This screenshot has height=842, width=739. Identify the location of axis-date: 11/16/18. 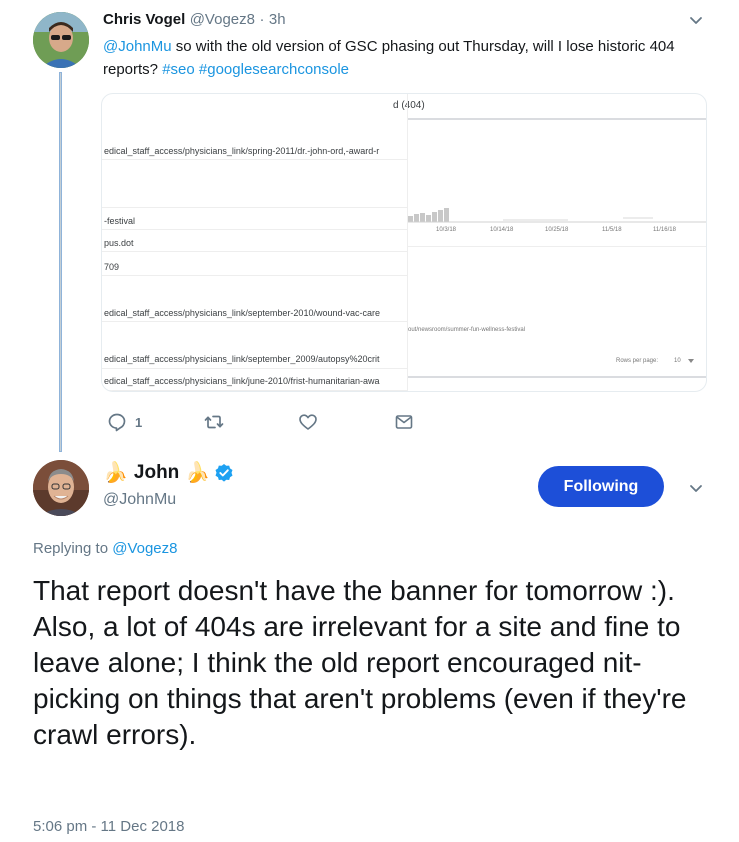
(664, 230).